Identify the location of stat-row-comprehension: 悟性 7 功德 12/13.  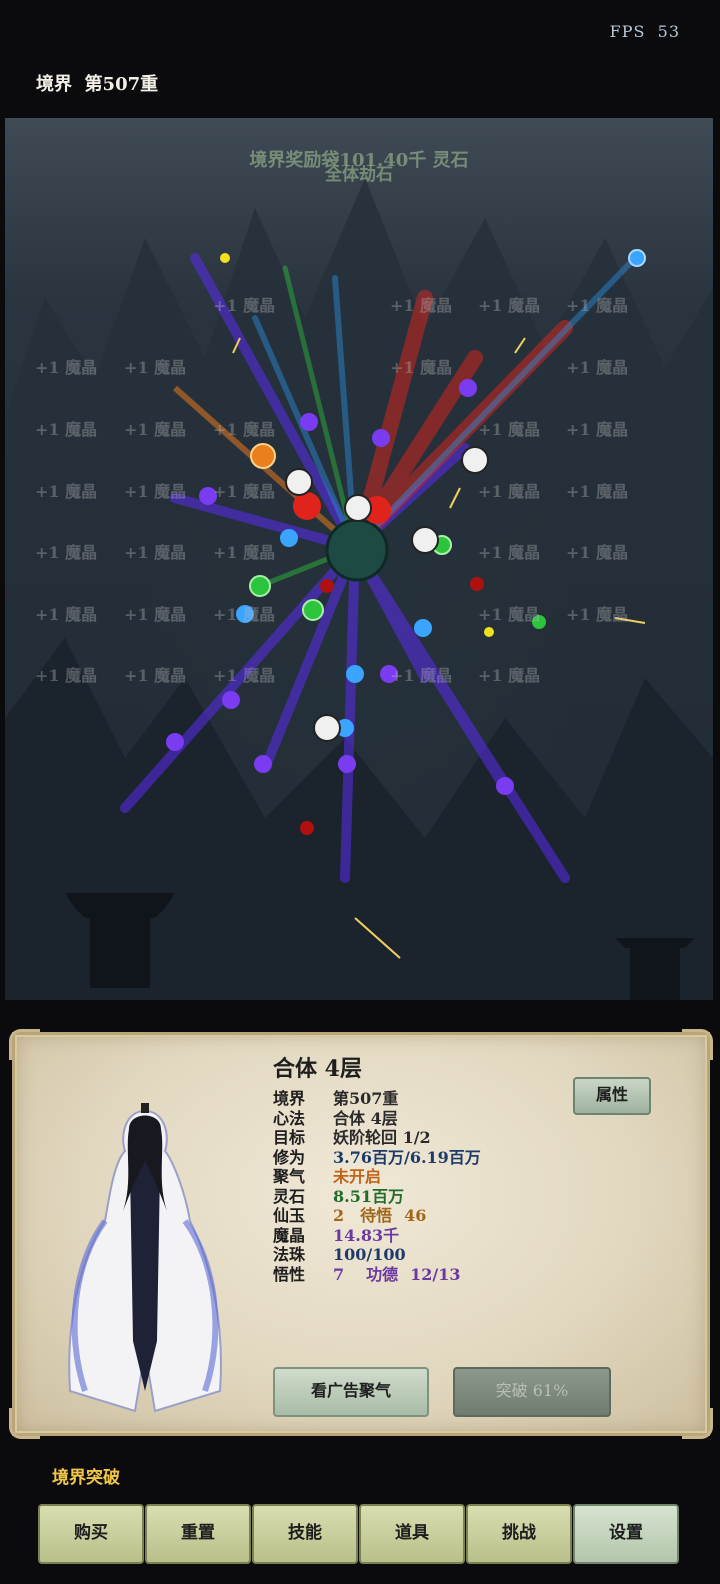
(367, 1274).